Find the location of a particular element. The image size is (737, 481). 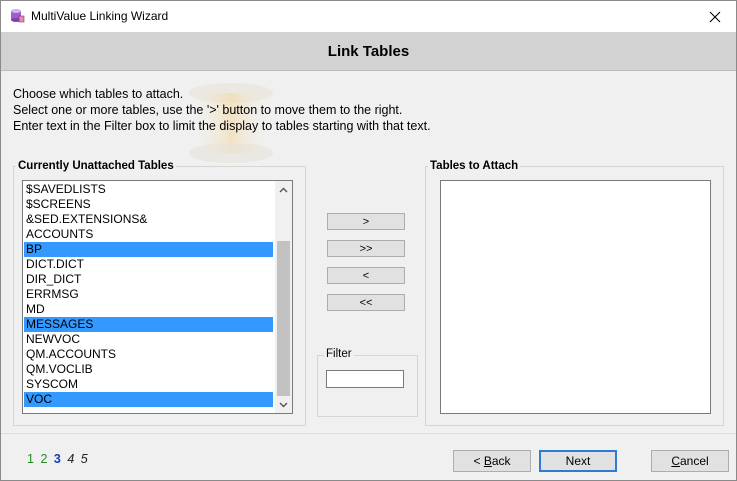

table-list-item: ERRMSG is located at coordinates (148, 294).